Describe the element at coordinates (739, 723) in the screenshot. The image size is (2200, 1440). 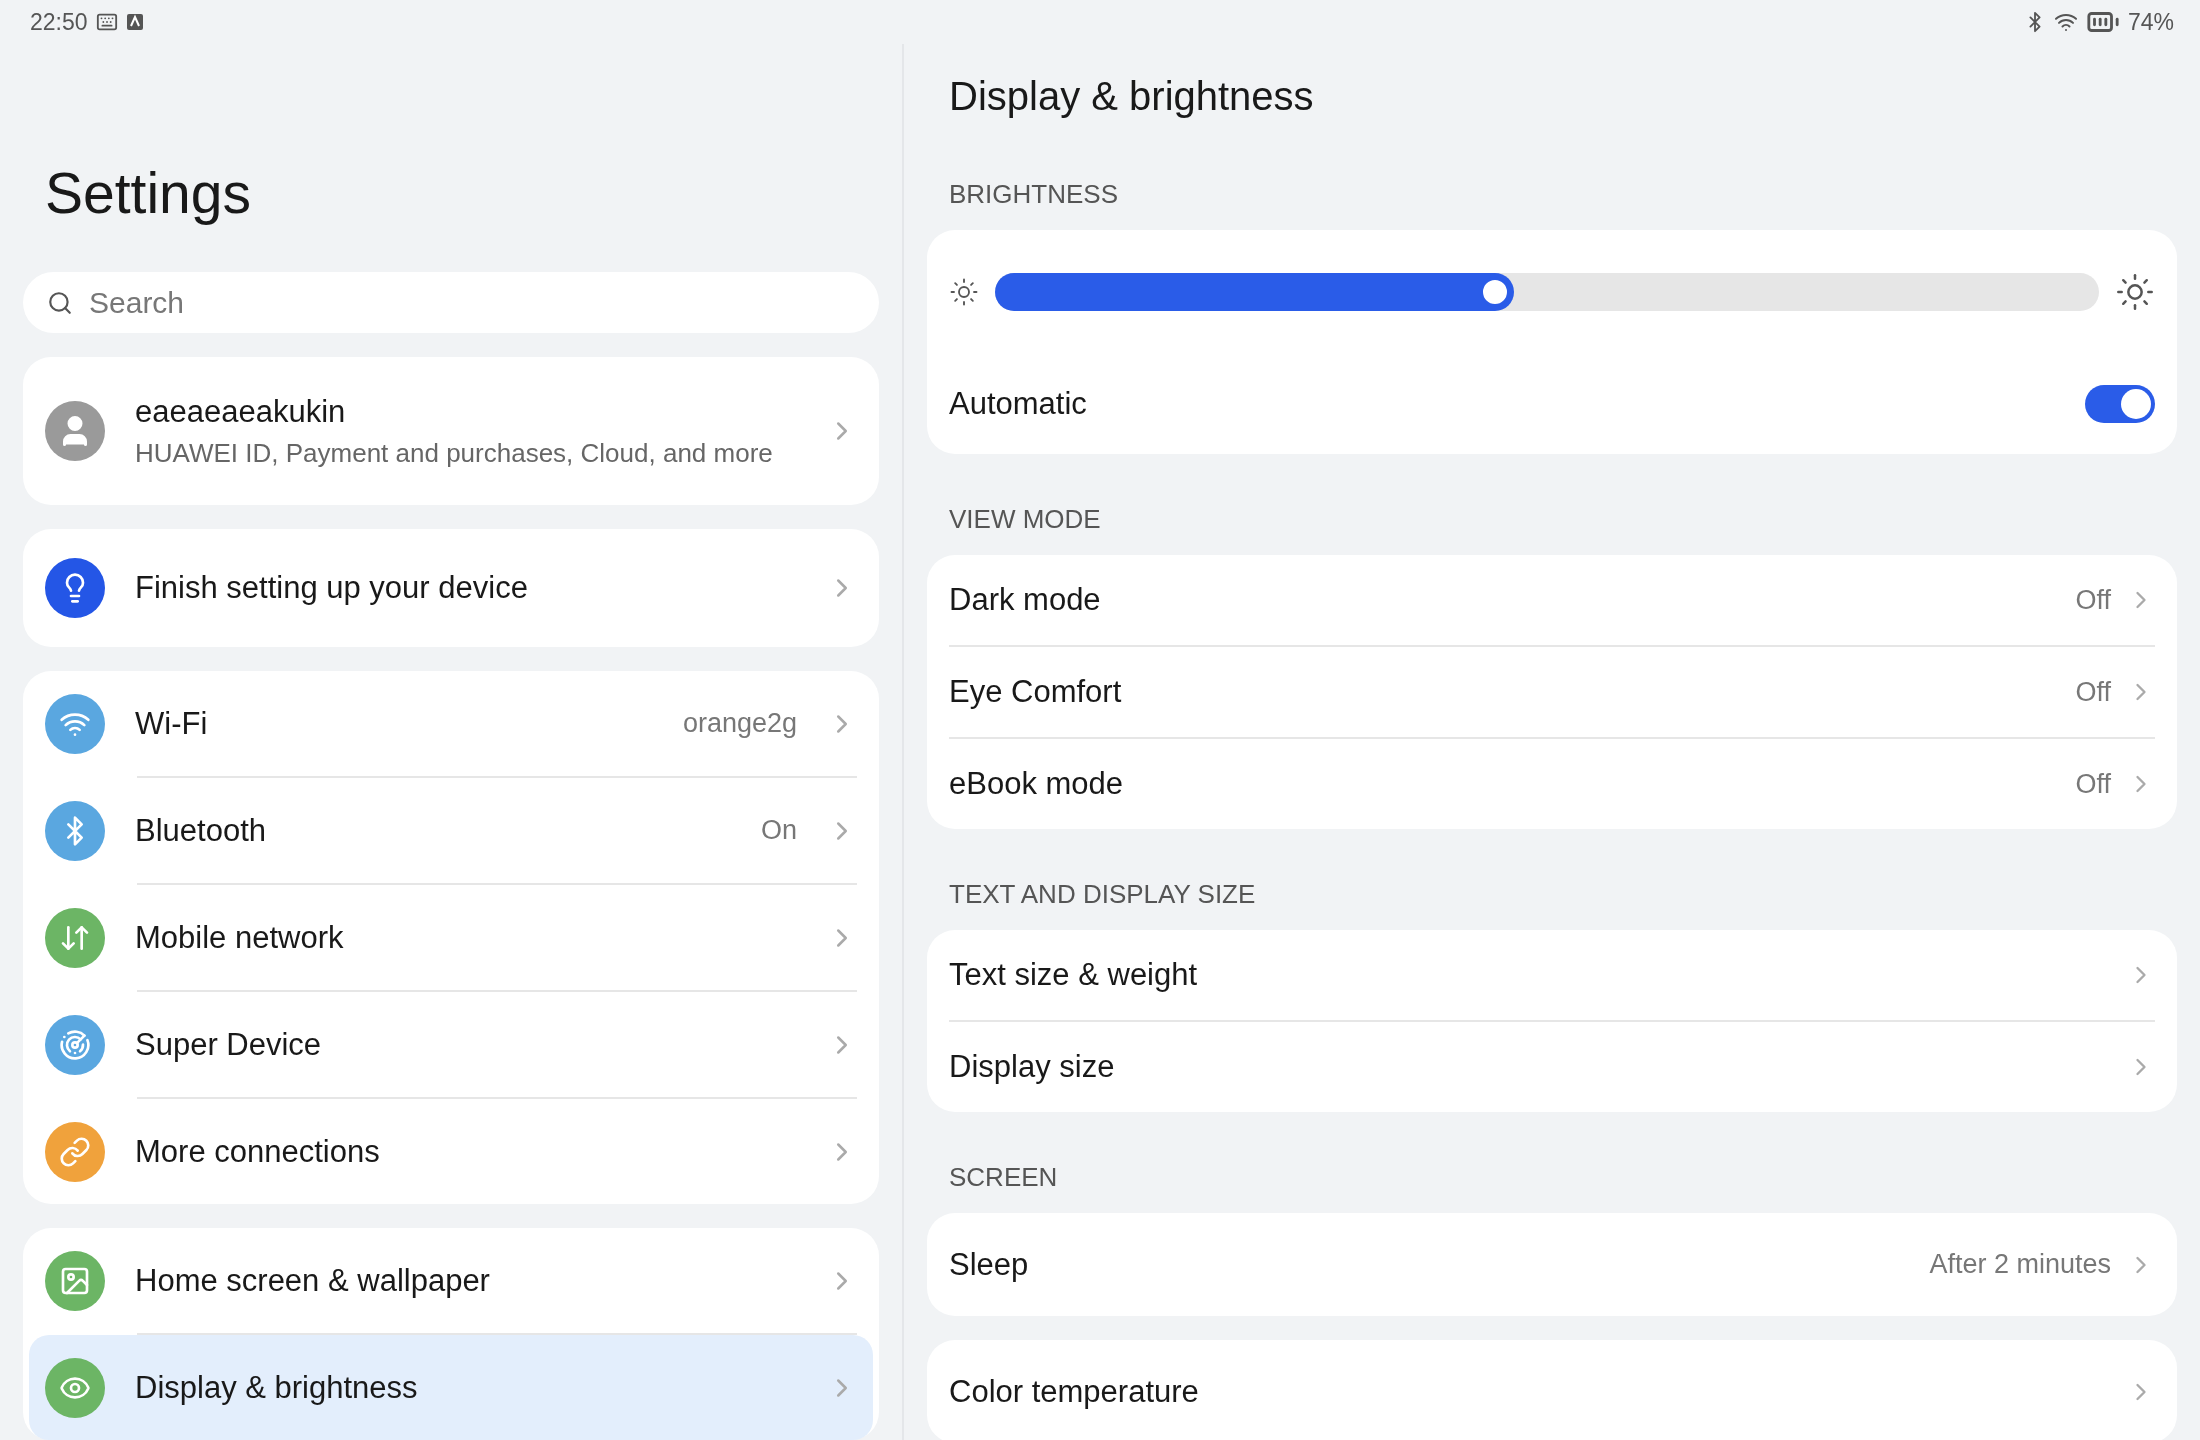
I see `item-value: orange2g` at that location.